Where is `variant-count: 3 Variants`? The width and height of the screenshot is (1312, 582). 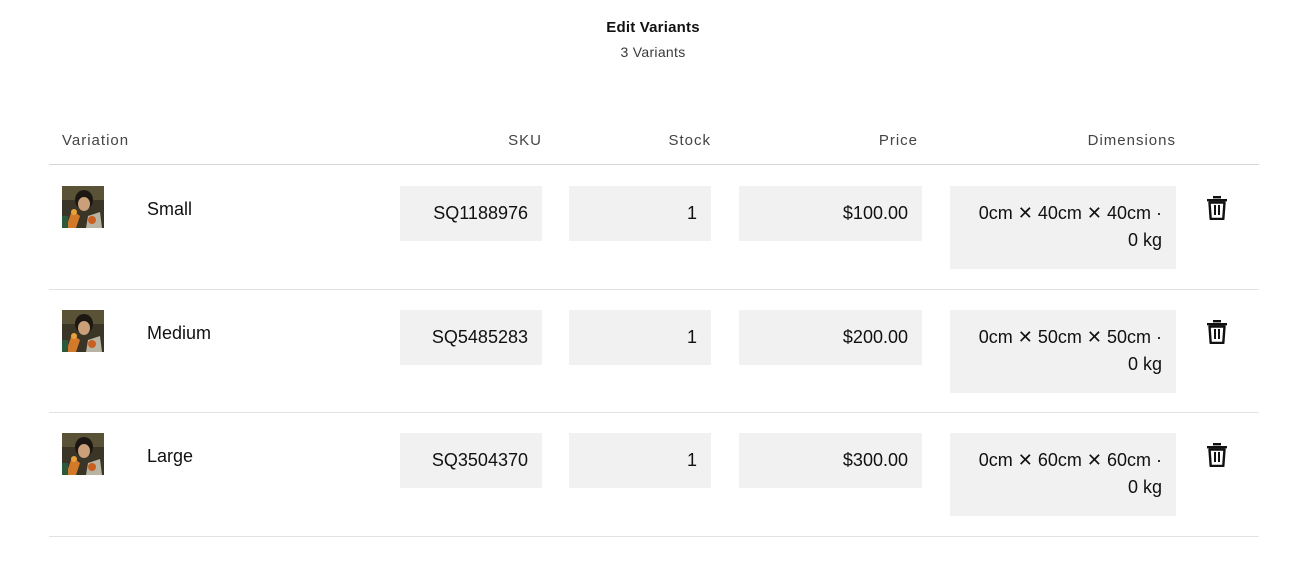
variant-count: 3 Variants is located at coordinates (653, 52).